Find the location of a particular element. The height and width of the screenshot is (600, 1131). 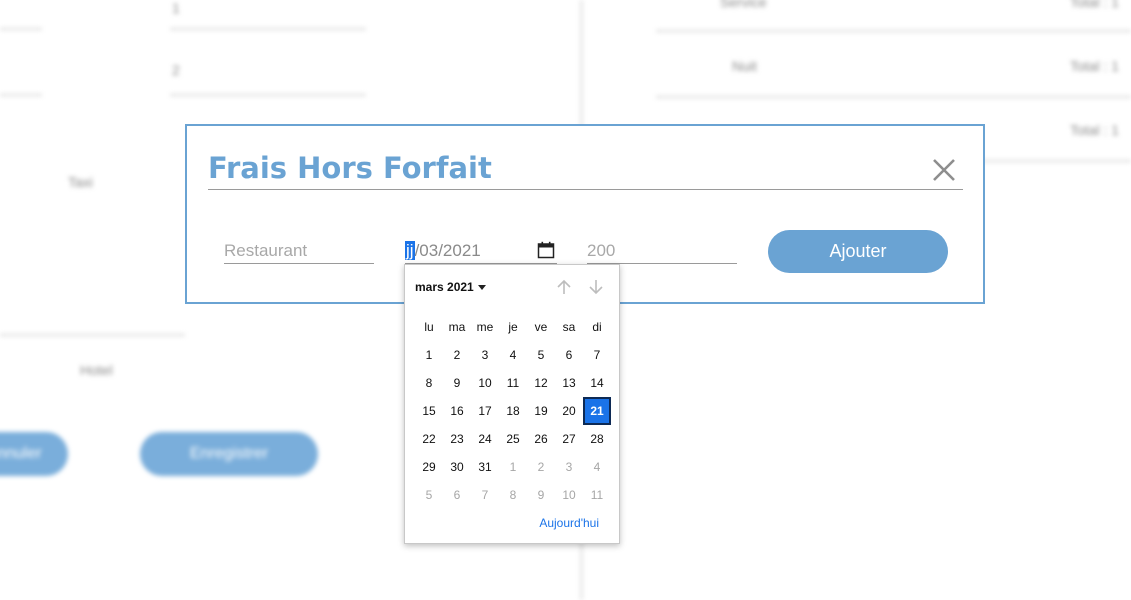

month-year-select: mars 2021 is located at coordinates (450, 287).